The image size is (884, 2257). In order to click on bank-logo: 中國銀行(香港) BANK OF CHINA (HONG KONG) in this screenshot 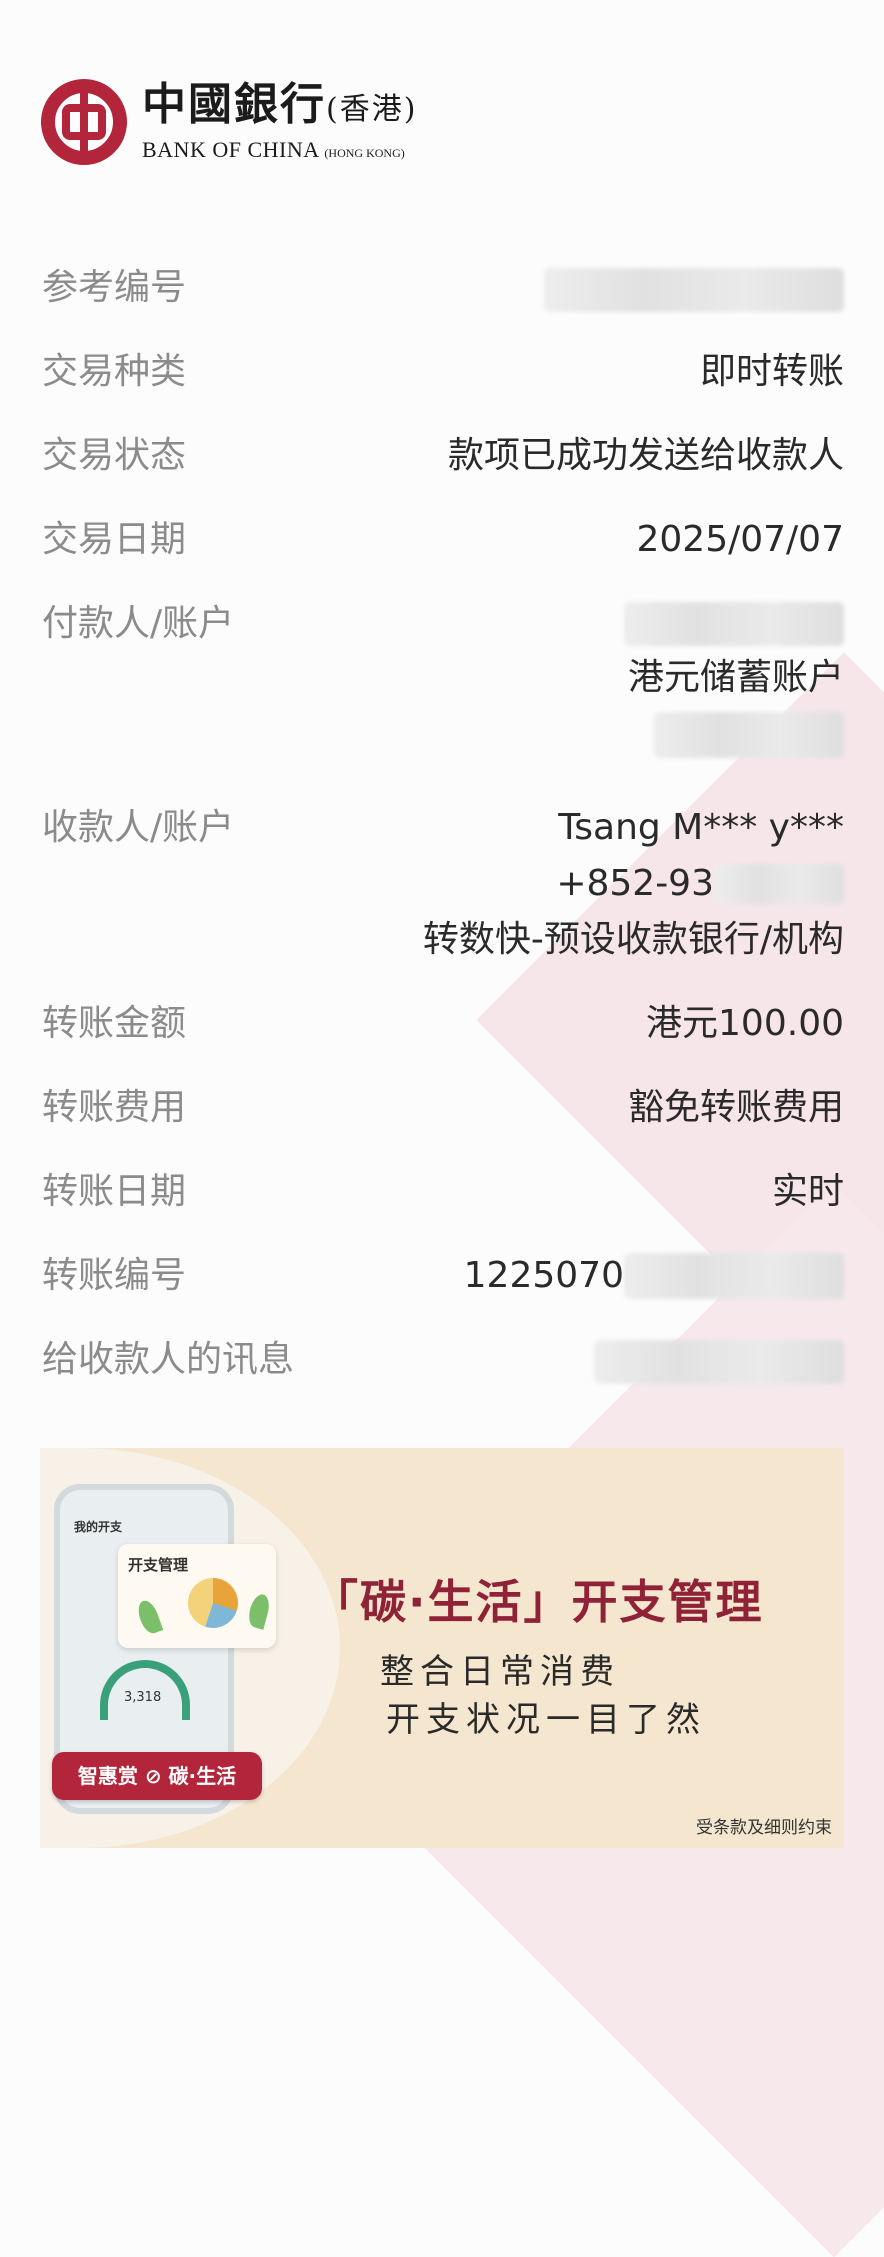, I will do `click(228, 122)`.